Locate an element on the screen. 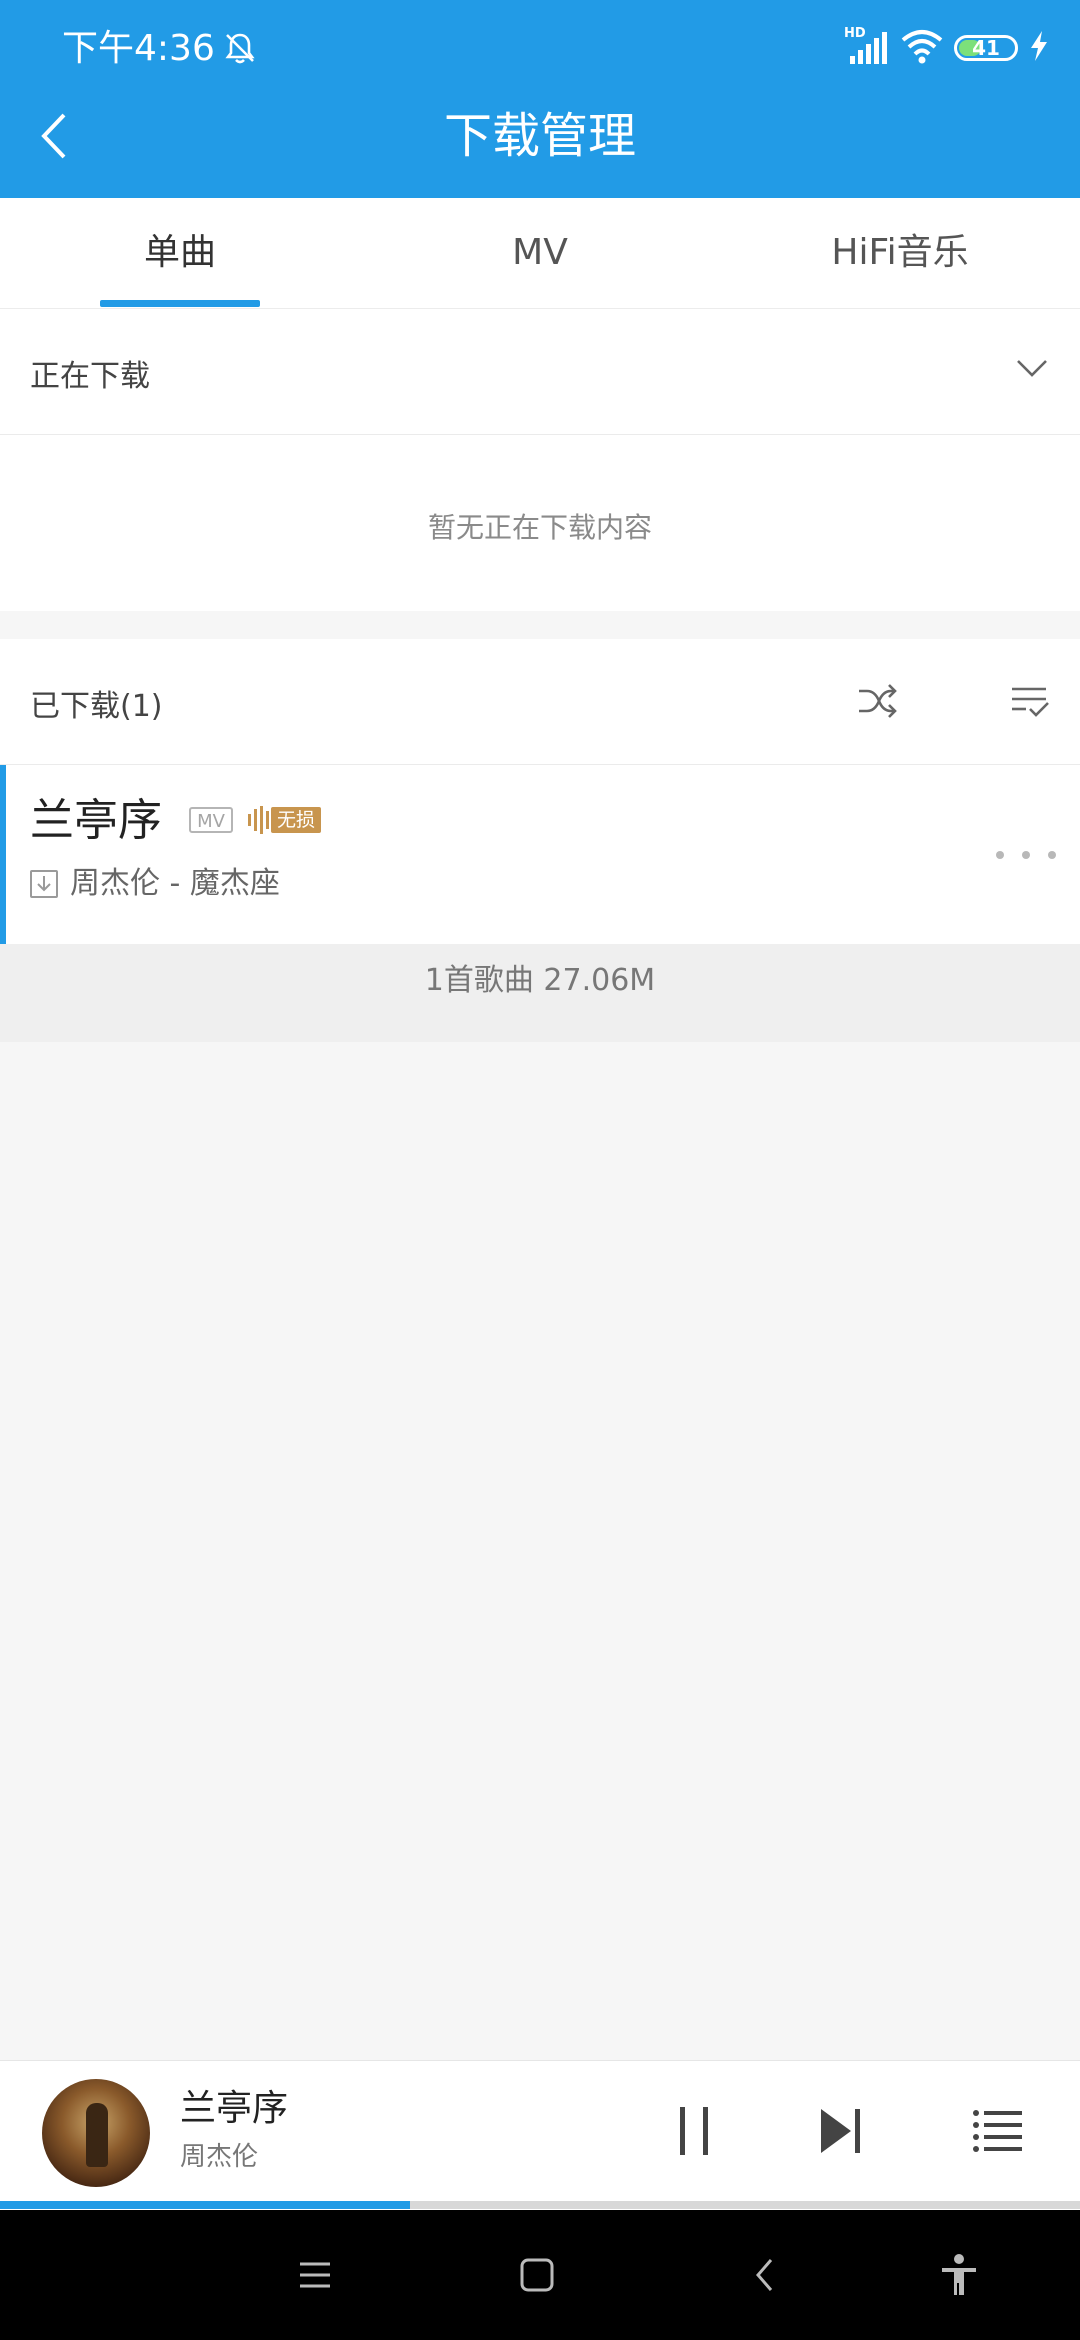  mini-player: 兰亭序 周杰伦 is located at coordinates (540, 2135).